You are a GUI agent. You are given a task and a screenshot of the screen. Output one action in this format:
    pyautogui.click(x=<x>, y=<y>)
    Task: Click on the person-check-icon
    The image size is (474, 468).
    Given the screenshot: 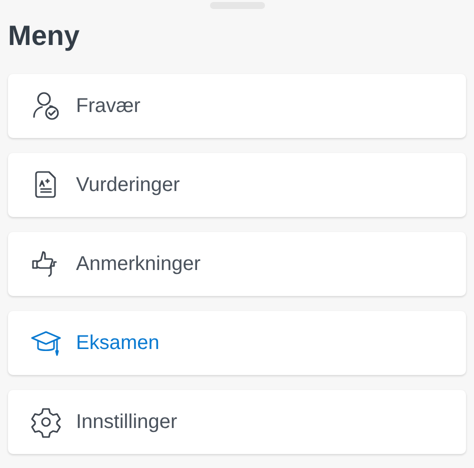 What is the action you would take?
    pyautogui.click(x=46, y=106)
    